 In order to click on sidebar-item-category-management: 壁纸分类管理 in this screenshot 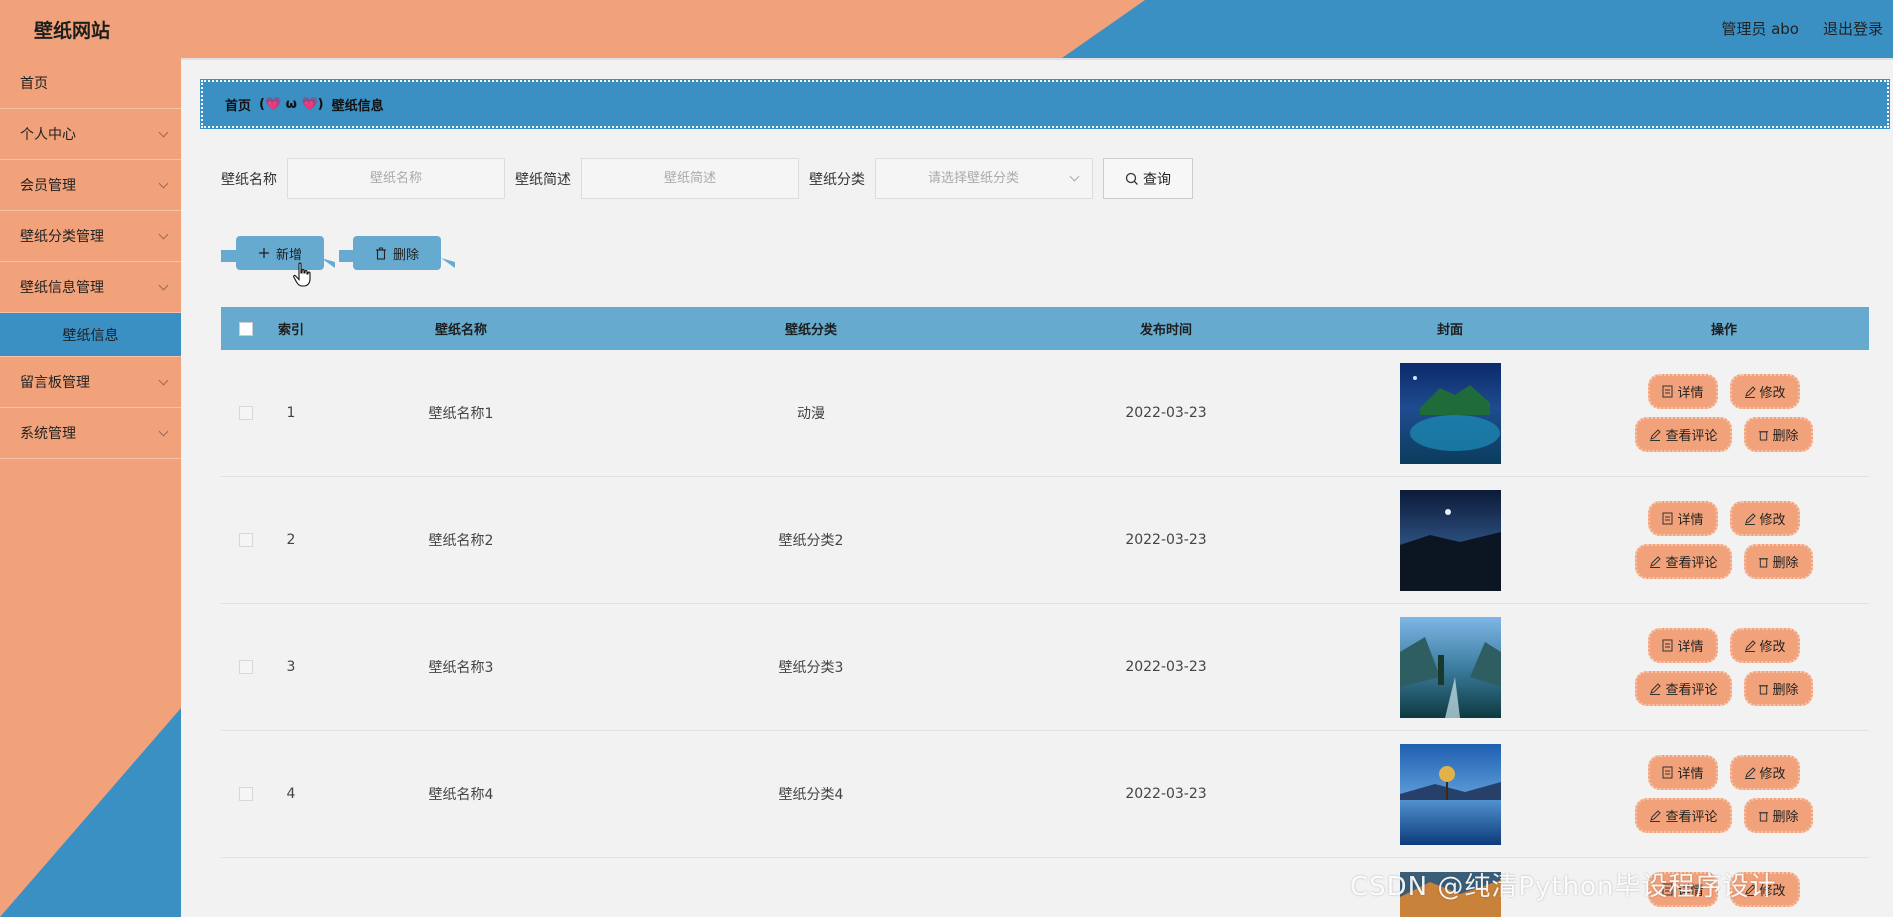, I will do `click(90, 236)`.